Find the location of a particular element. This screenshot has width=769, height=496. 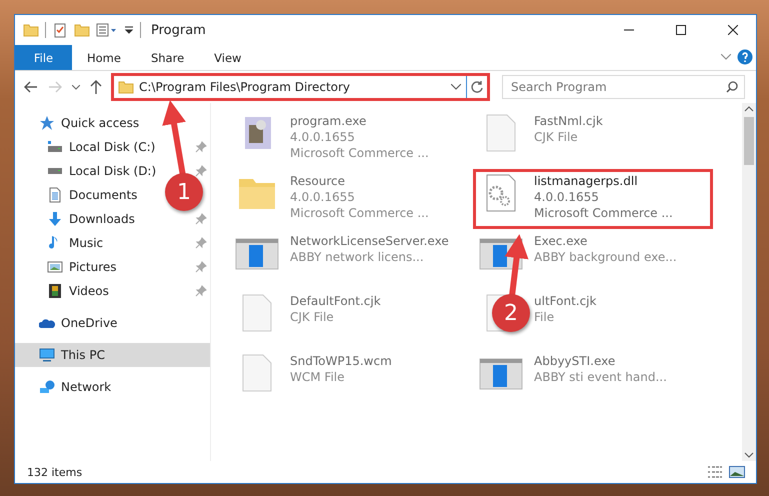

large-icons-view-icon is located at coordinates (737, 472).